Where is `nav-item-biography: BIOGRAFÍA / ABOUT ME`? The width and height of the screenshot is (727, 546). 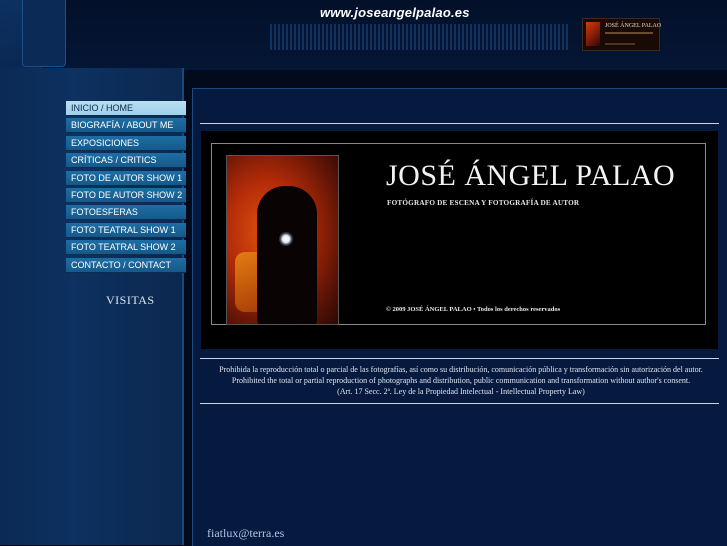 nav-item-biography: BIOGRAFÍA / ABOUT ME is located at coordinates (126, 126).